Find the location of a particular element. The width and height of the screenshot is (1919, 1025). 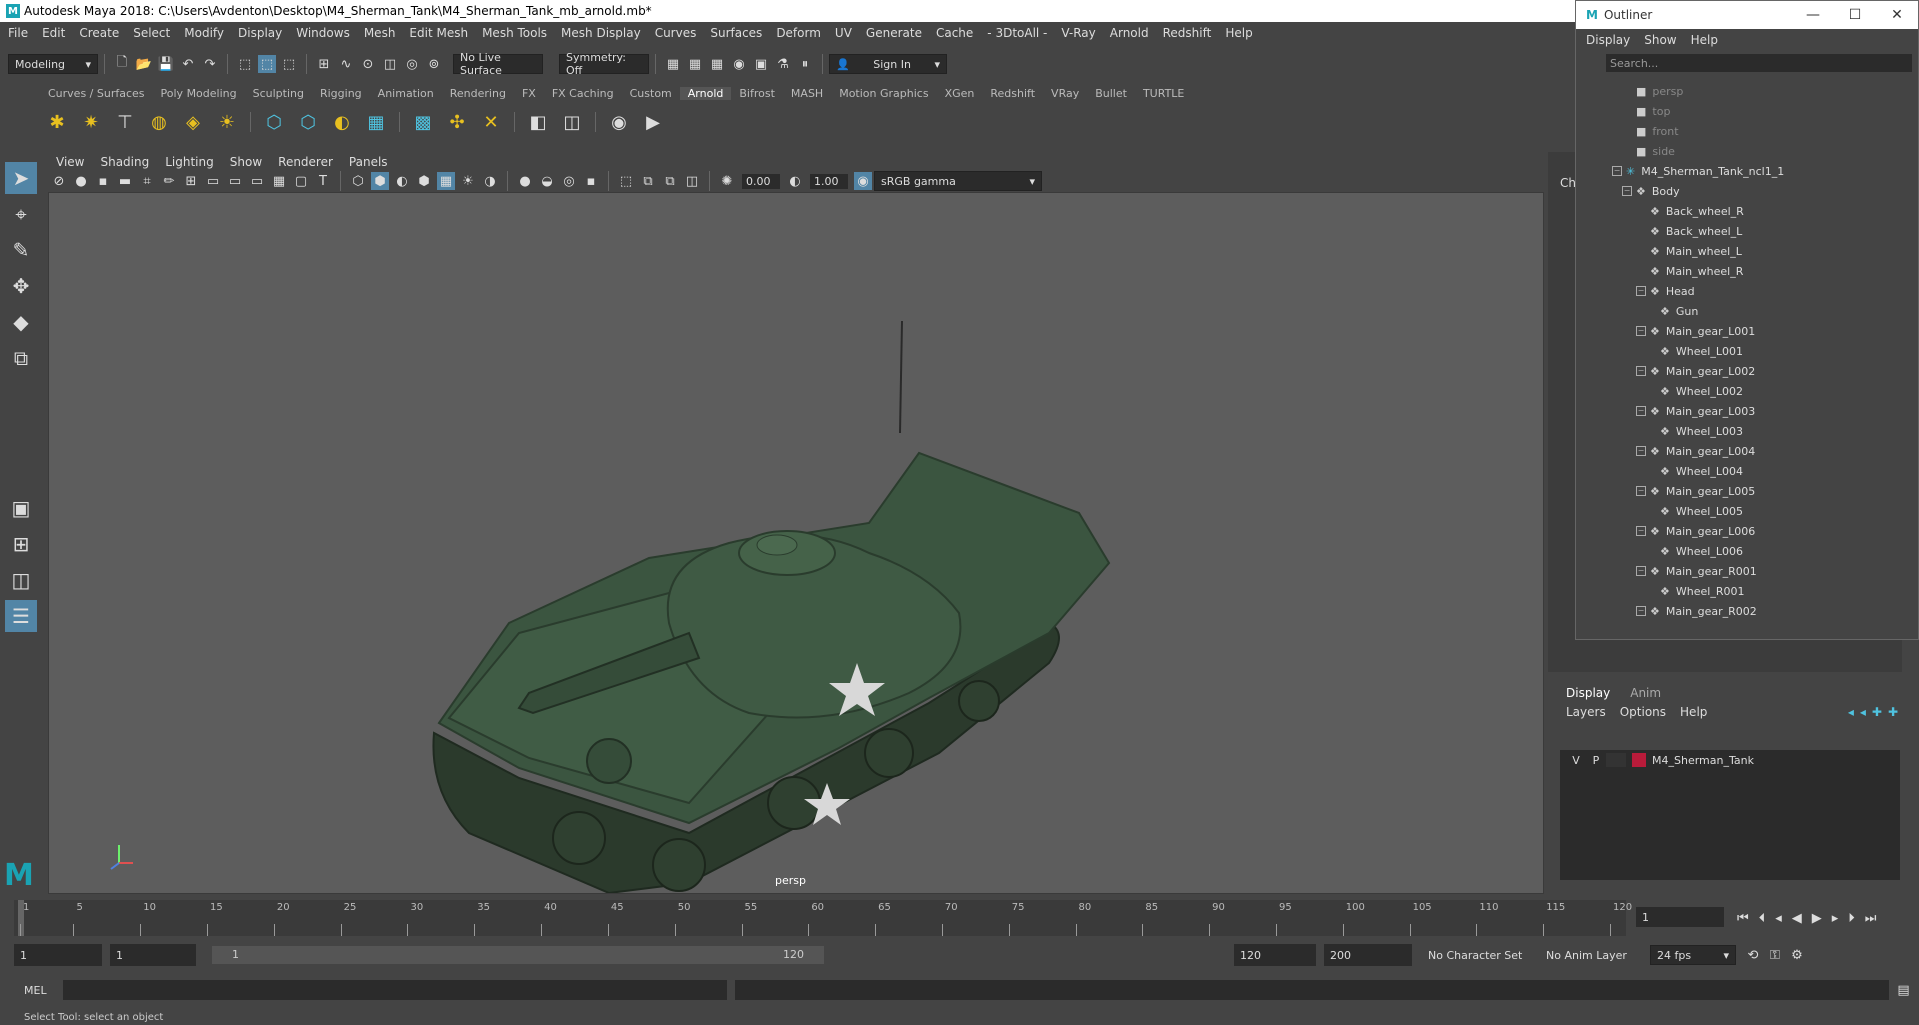

arnold-help-icon: ◫ is located at coordinates (572, 122).